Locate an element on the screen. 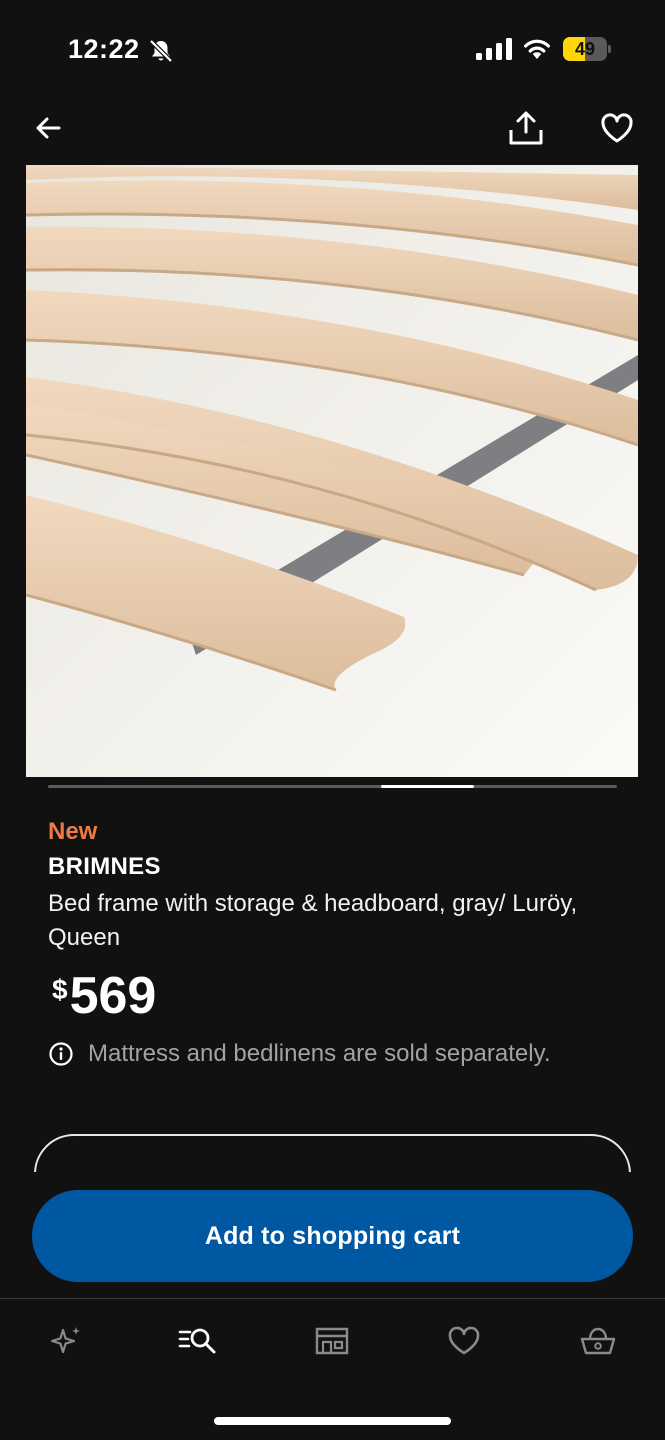 This screenshot has width=665, height=1440. back-button is located at coordinates (48, 128).